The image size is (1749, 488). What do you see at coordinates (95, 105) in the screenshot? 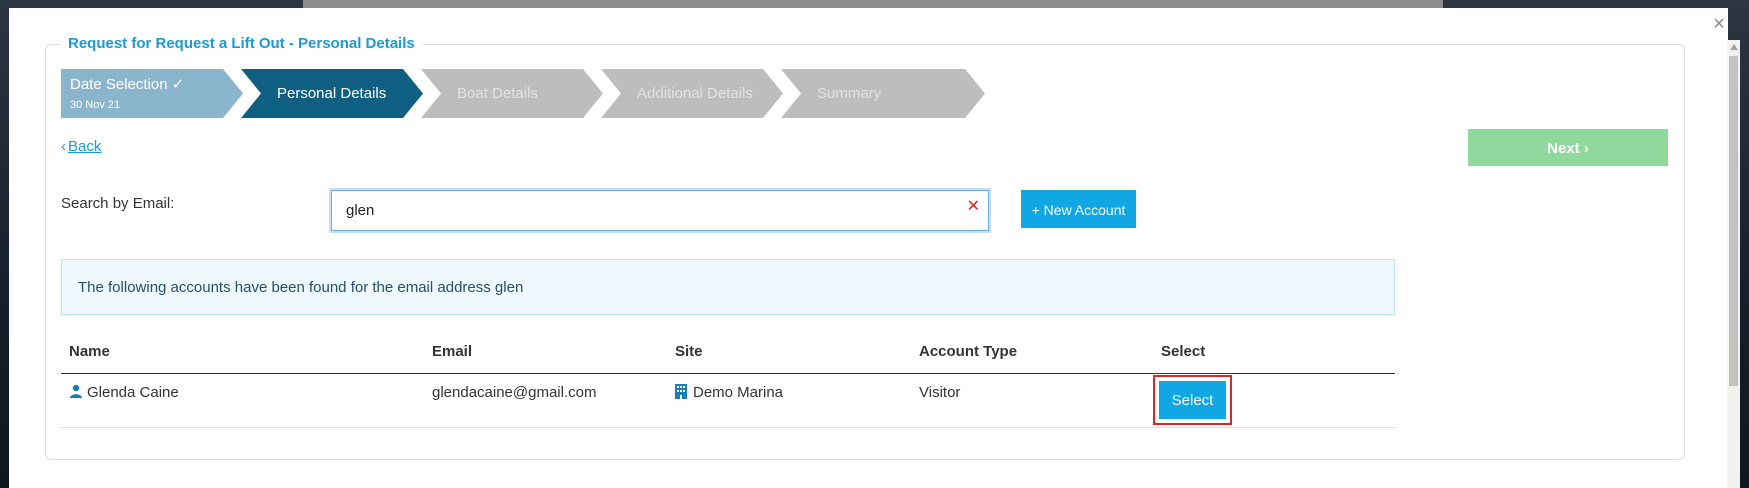
I see `wizard-step-date: 30 Nov 21` at bounding box center [95, 105].